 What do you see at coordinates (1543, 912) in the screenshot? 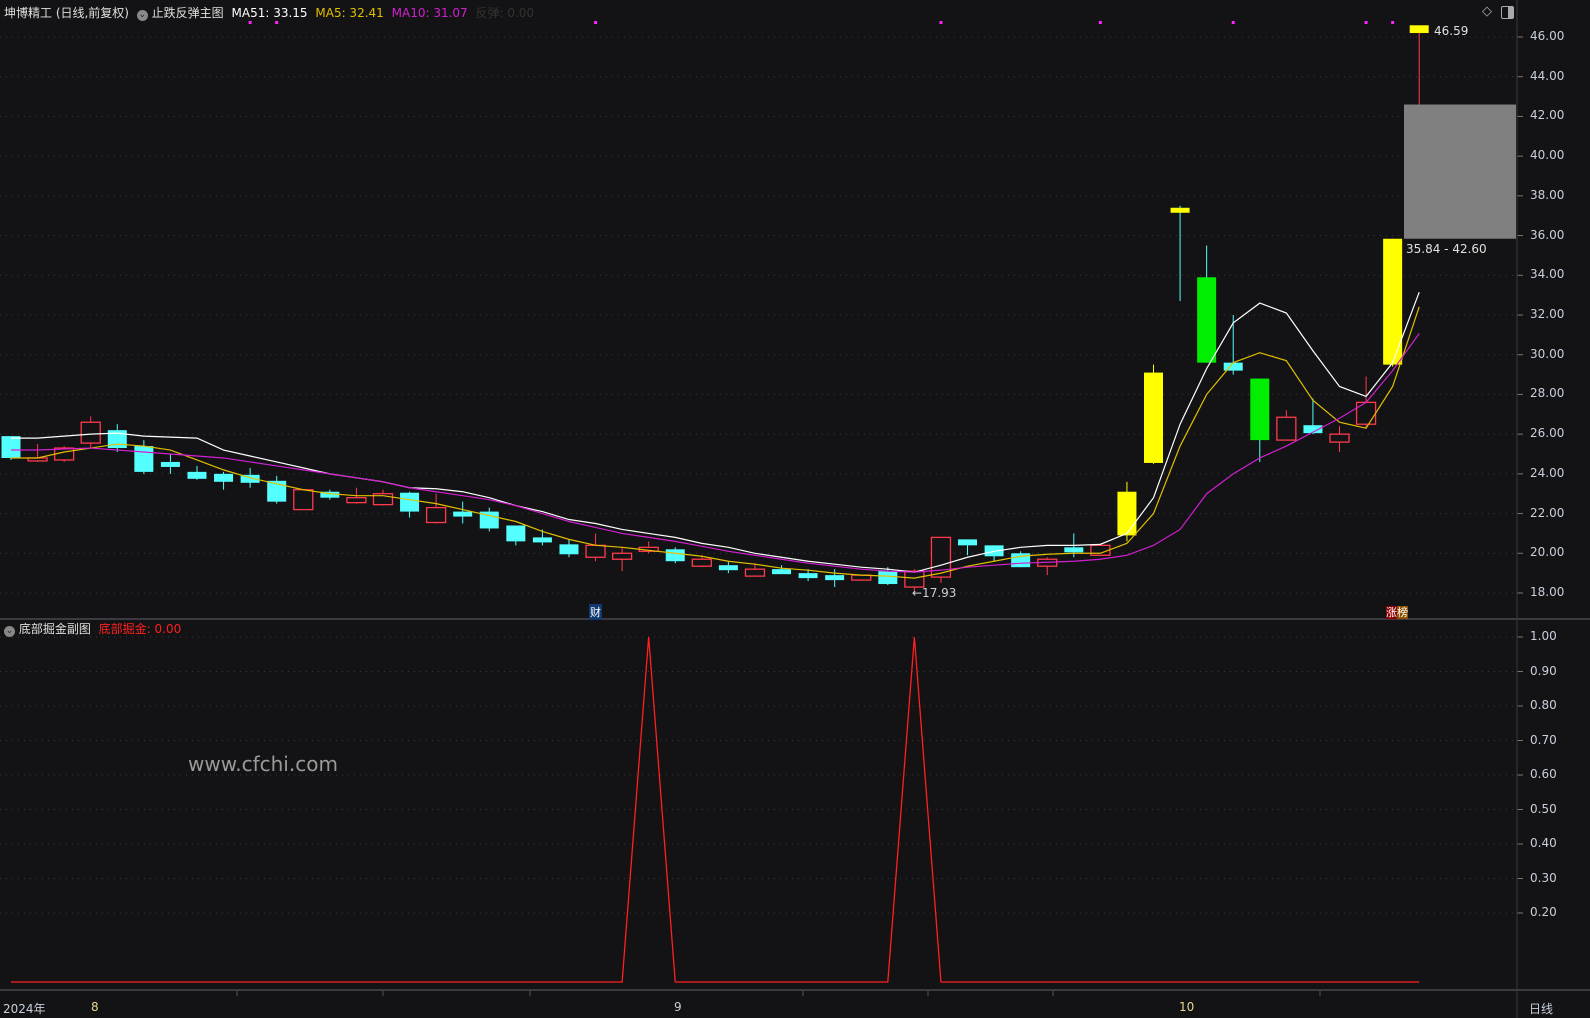
I see `sub-tick-label: 0.20` at bounding box center [1543, 912].